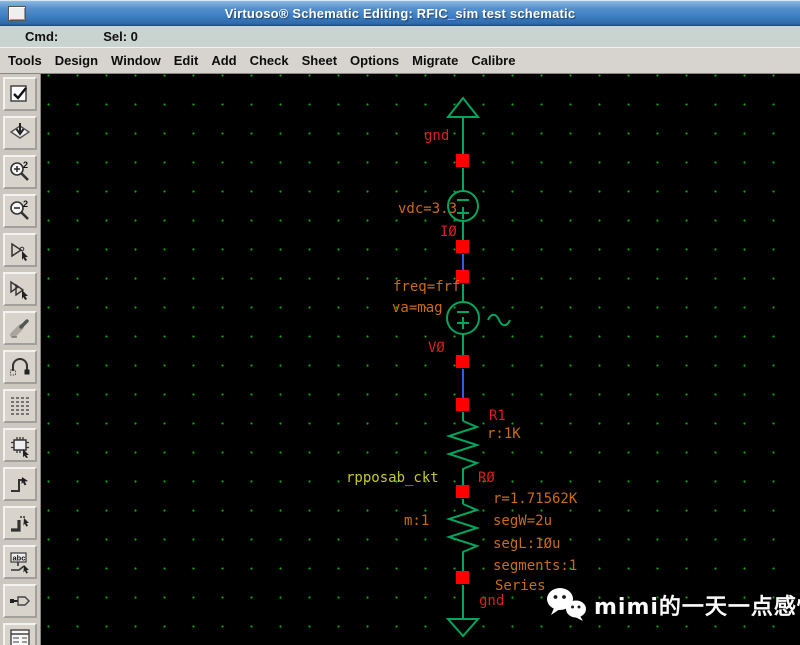 The image size is (800, 645). Describe the element at coordinates (186, 60) in the screenshot. I see `menu-edit: Edit` at that location.